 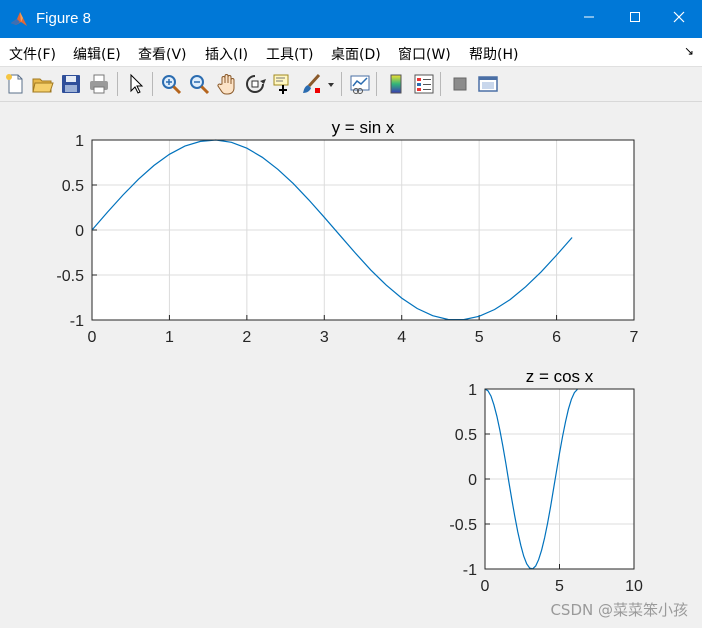 What do you see at coordinates (424, 54) in the screenshot?
I see `menu-window: 窗口(W)` at bounding box center [424, 54].